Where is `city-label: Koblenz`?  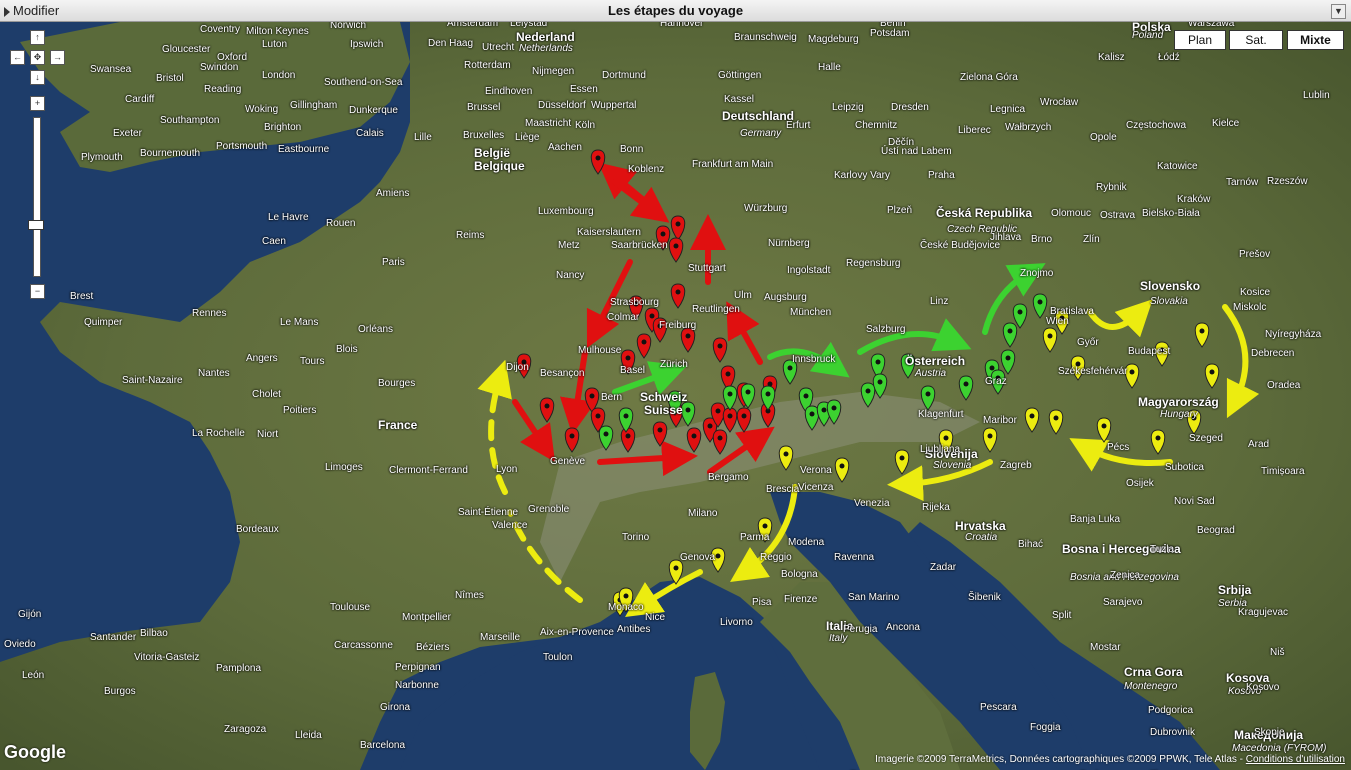
city-label: Koblenz is located at coordinates (646, 169).